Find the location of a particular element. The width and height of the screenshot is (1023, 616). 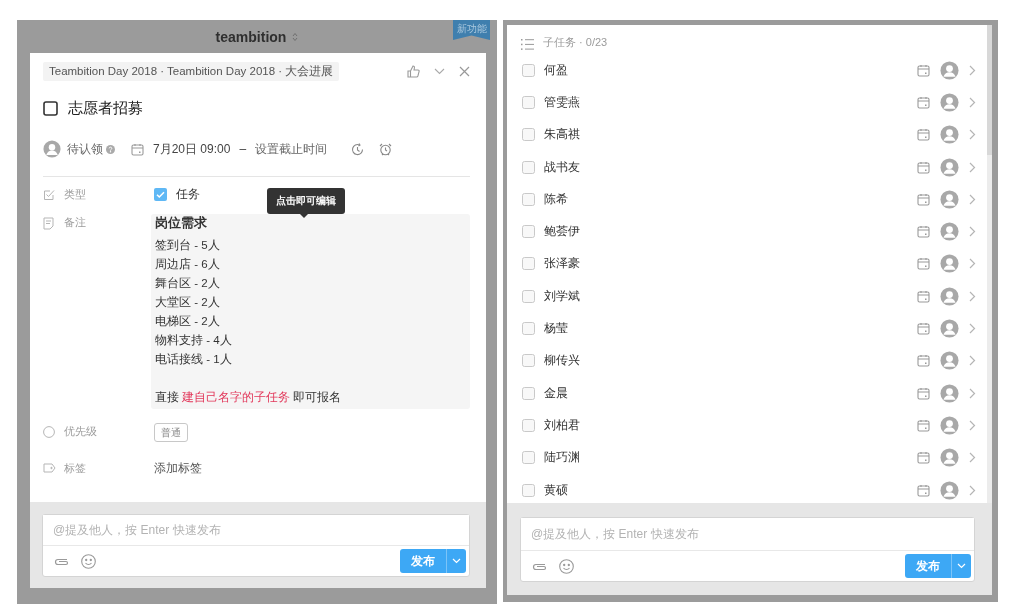

add-tag-link: 添加标签 is located at coordinates (178, 468).